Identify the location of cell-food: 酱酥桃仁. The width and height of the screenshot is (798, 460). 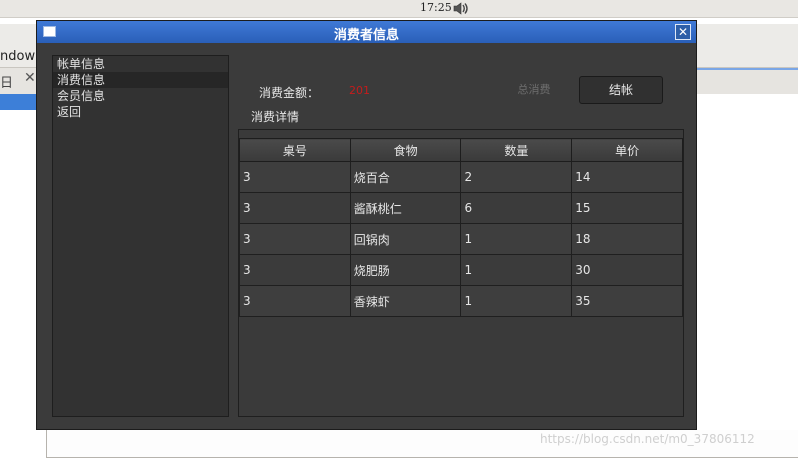
(405, 208).